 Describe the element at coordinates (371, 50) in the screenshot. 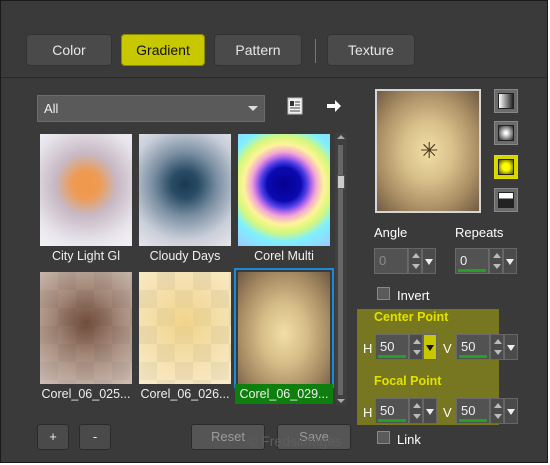

I see `tab-texture: Texture` at that location.